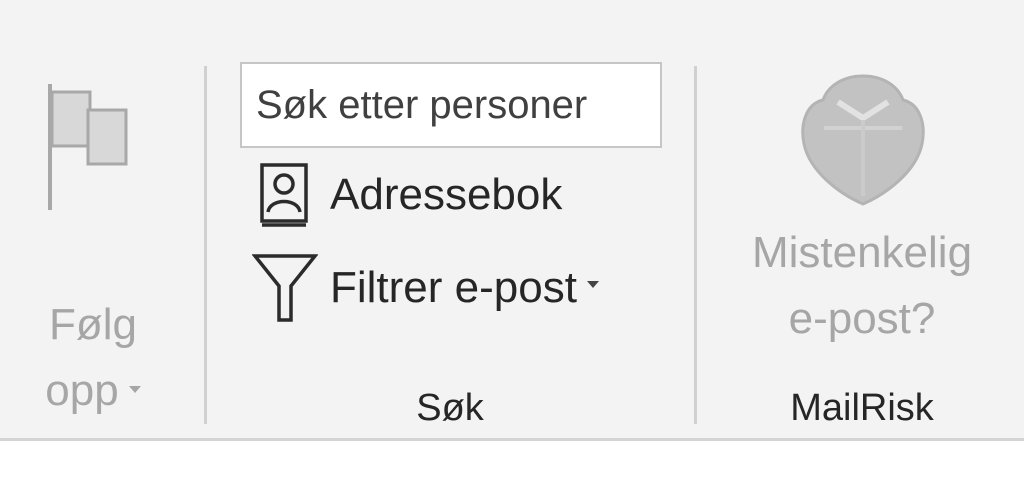  I want to click on mailrisk-group-label: MailRisk, so click(862, 408).